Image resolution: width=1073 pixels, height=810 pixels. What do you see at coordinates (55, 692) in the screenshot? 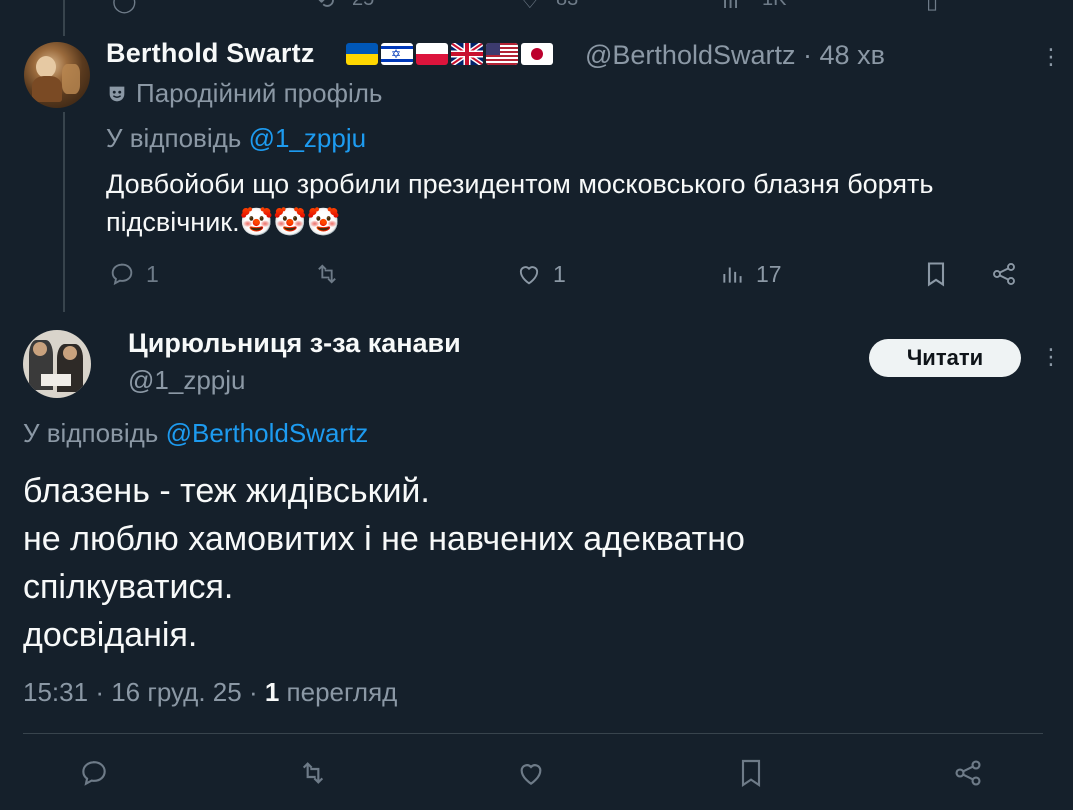
I see `tweet-time: 15:31` at bounding box center [55, 692].